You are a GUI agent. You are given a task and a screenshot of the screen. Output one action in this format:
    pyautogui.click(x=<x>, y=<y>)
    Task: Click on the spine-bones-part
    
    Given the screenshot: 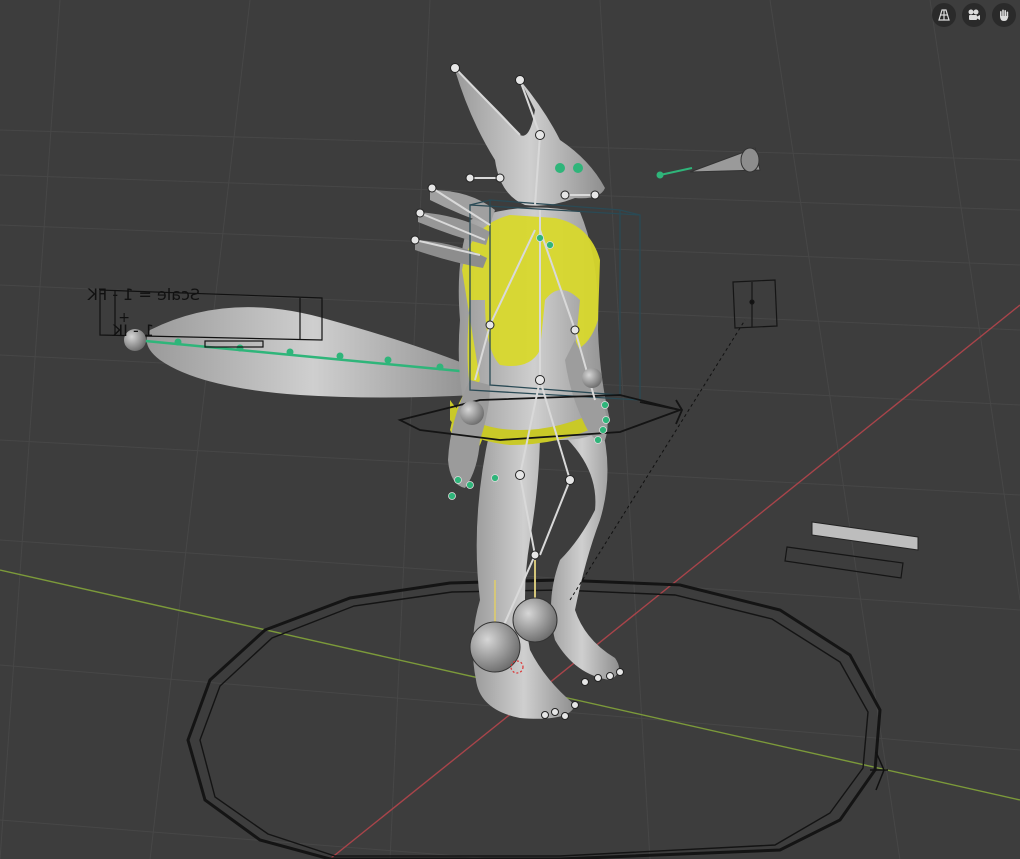 What is the action you would take?
    pyautogui.click(x=555, y=517)
    